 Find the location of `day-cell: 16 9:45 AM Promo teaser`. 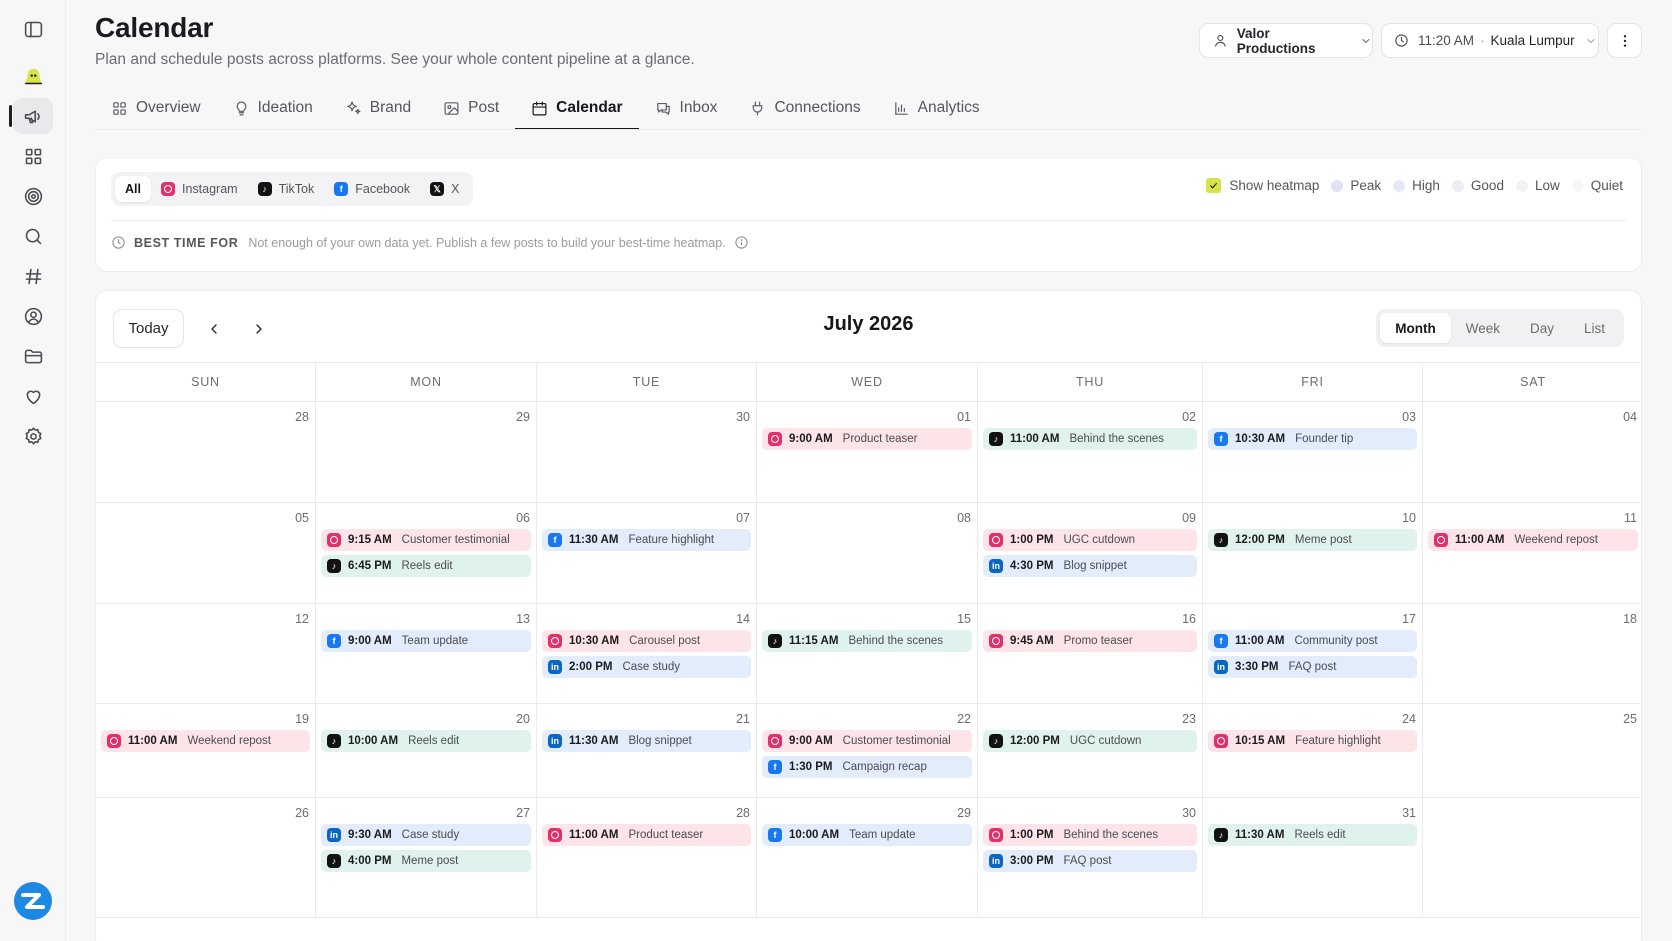

day-cell: 16 9:45 AM Promo teaser is located at coordinates (1090, 653).